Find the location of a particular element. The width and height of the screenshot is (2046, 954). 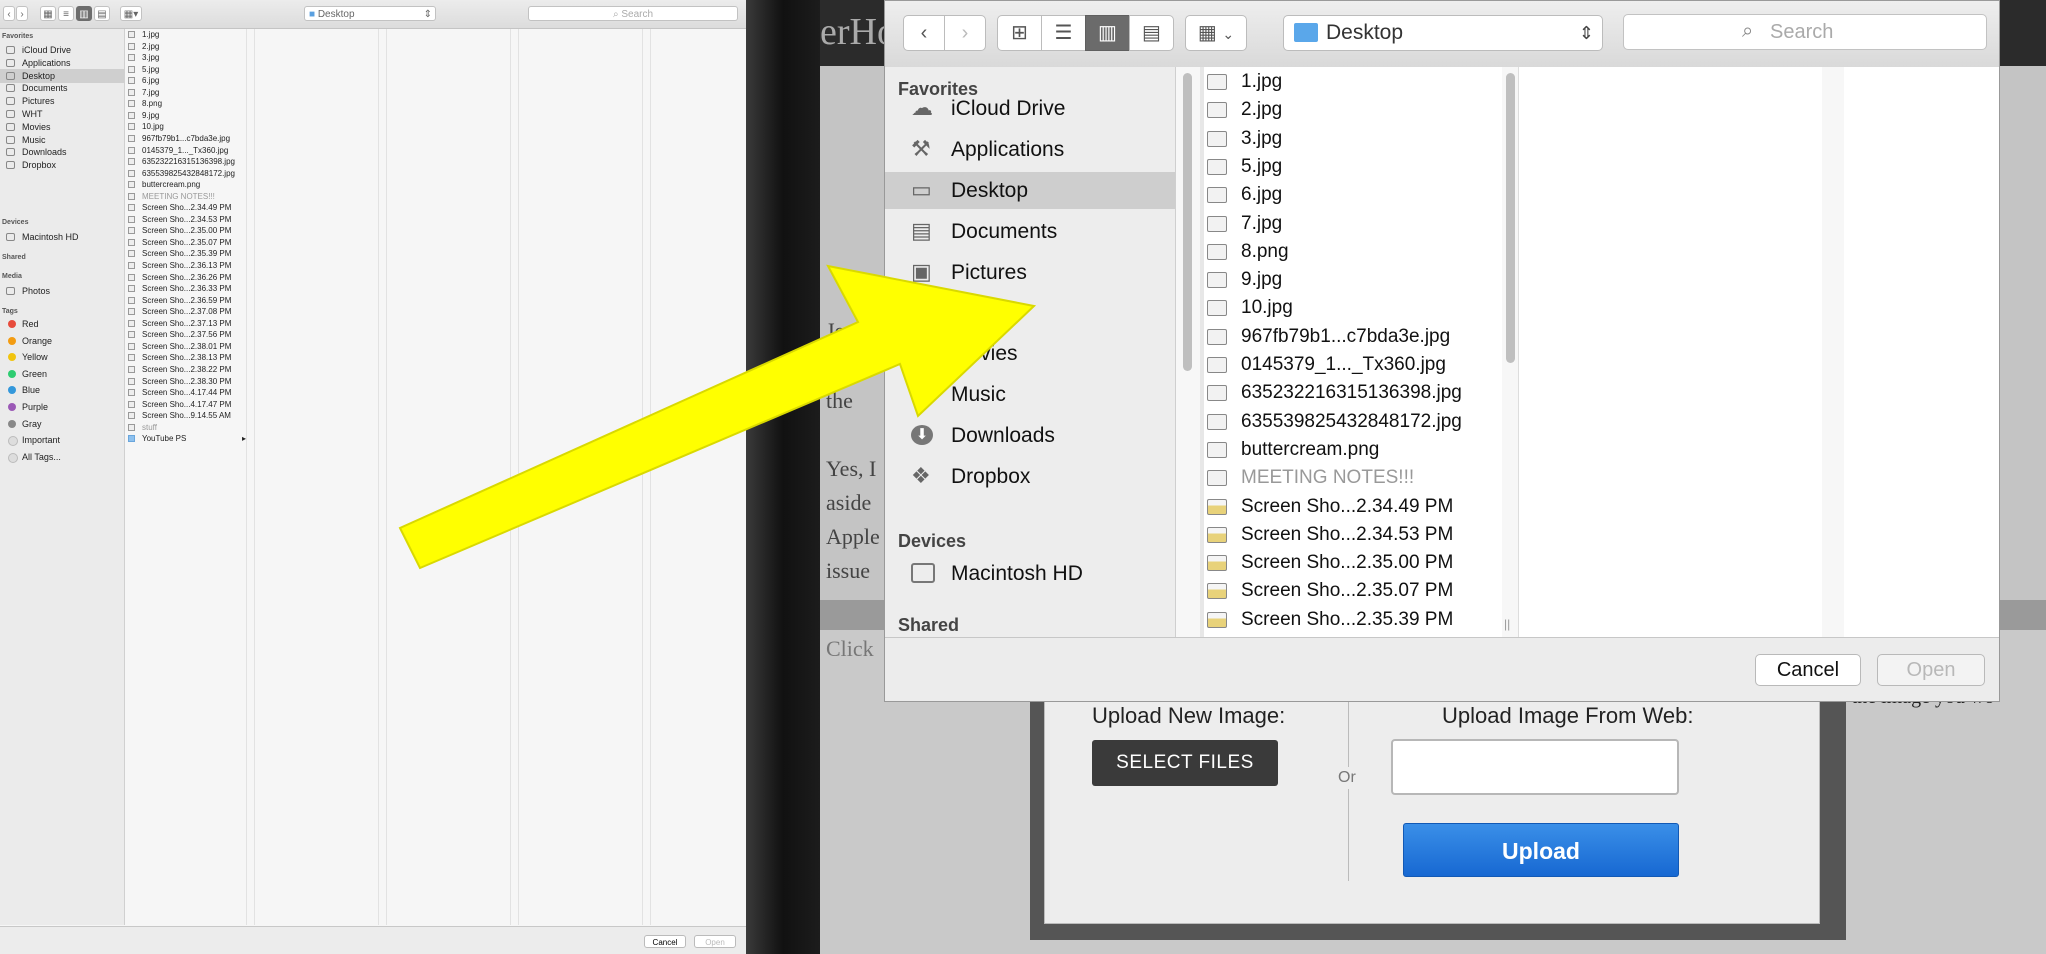

file-item: 8.png is located at coordinates (1357, 252).